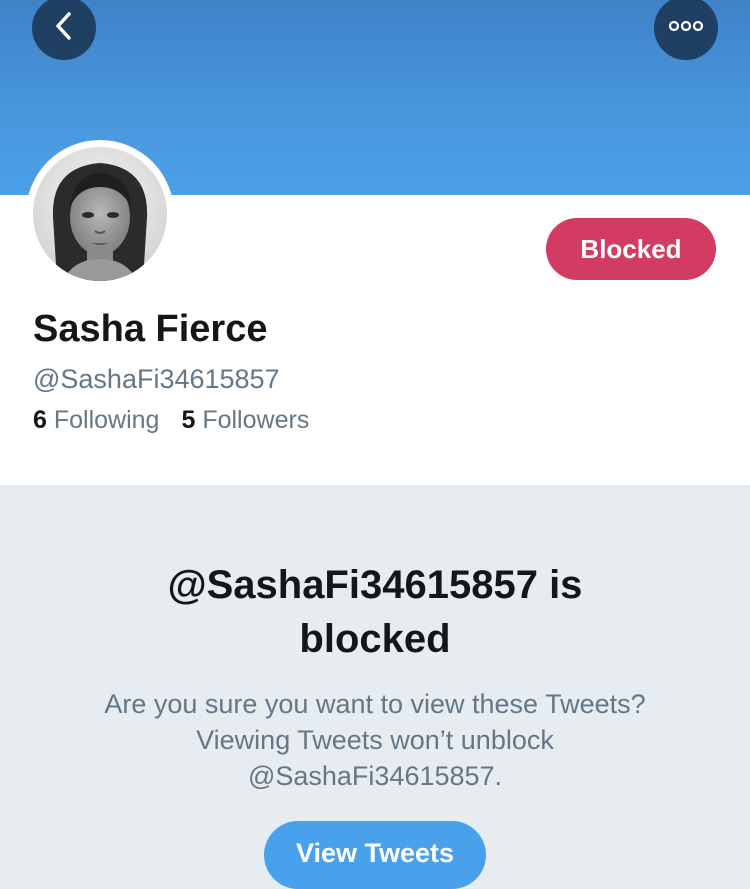  What do you see at coordinates (40, 420) in the screenshot?
I see `following-count: 6` at bounding box center [40, 420].